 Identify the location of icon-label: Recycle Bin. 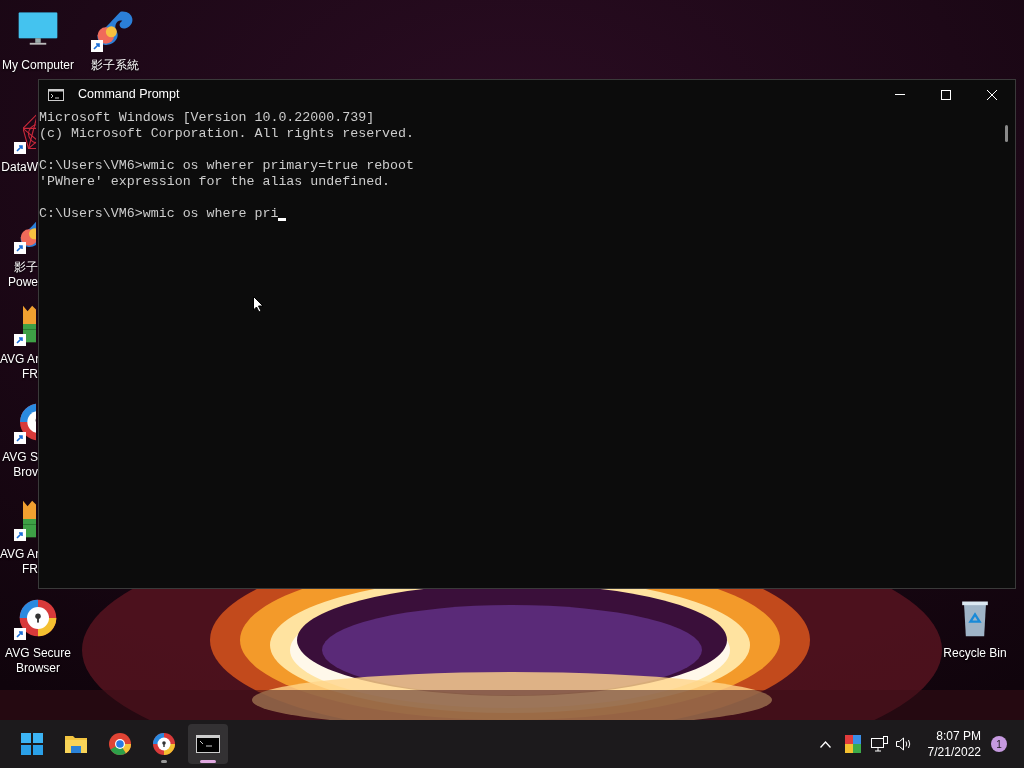
(975, 653).